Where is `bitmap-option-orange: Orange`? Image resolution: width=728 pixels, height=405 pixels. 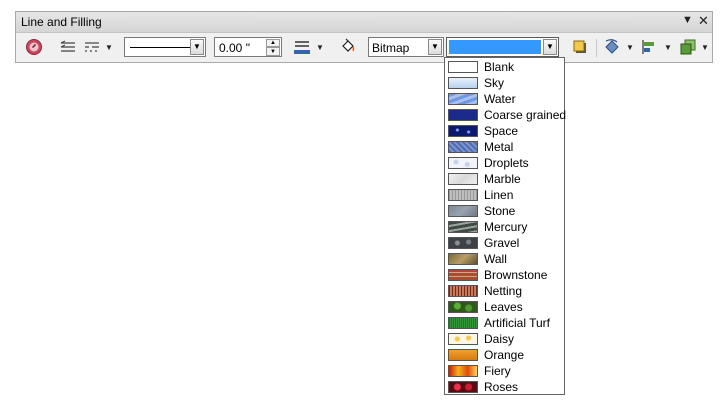
bitmap-option-orange: Orange is located at coordinates (504, 355).